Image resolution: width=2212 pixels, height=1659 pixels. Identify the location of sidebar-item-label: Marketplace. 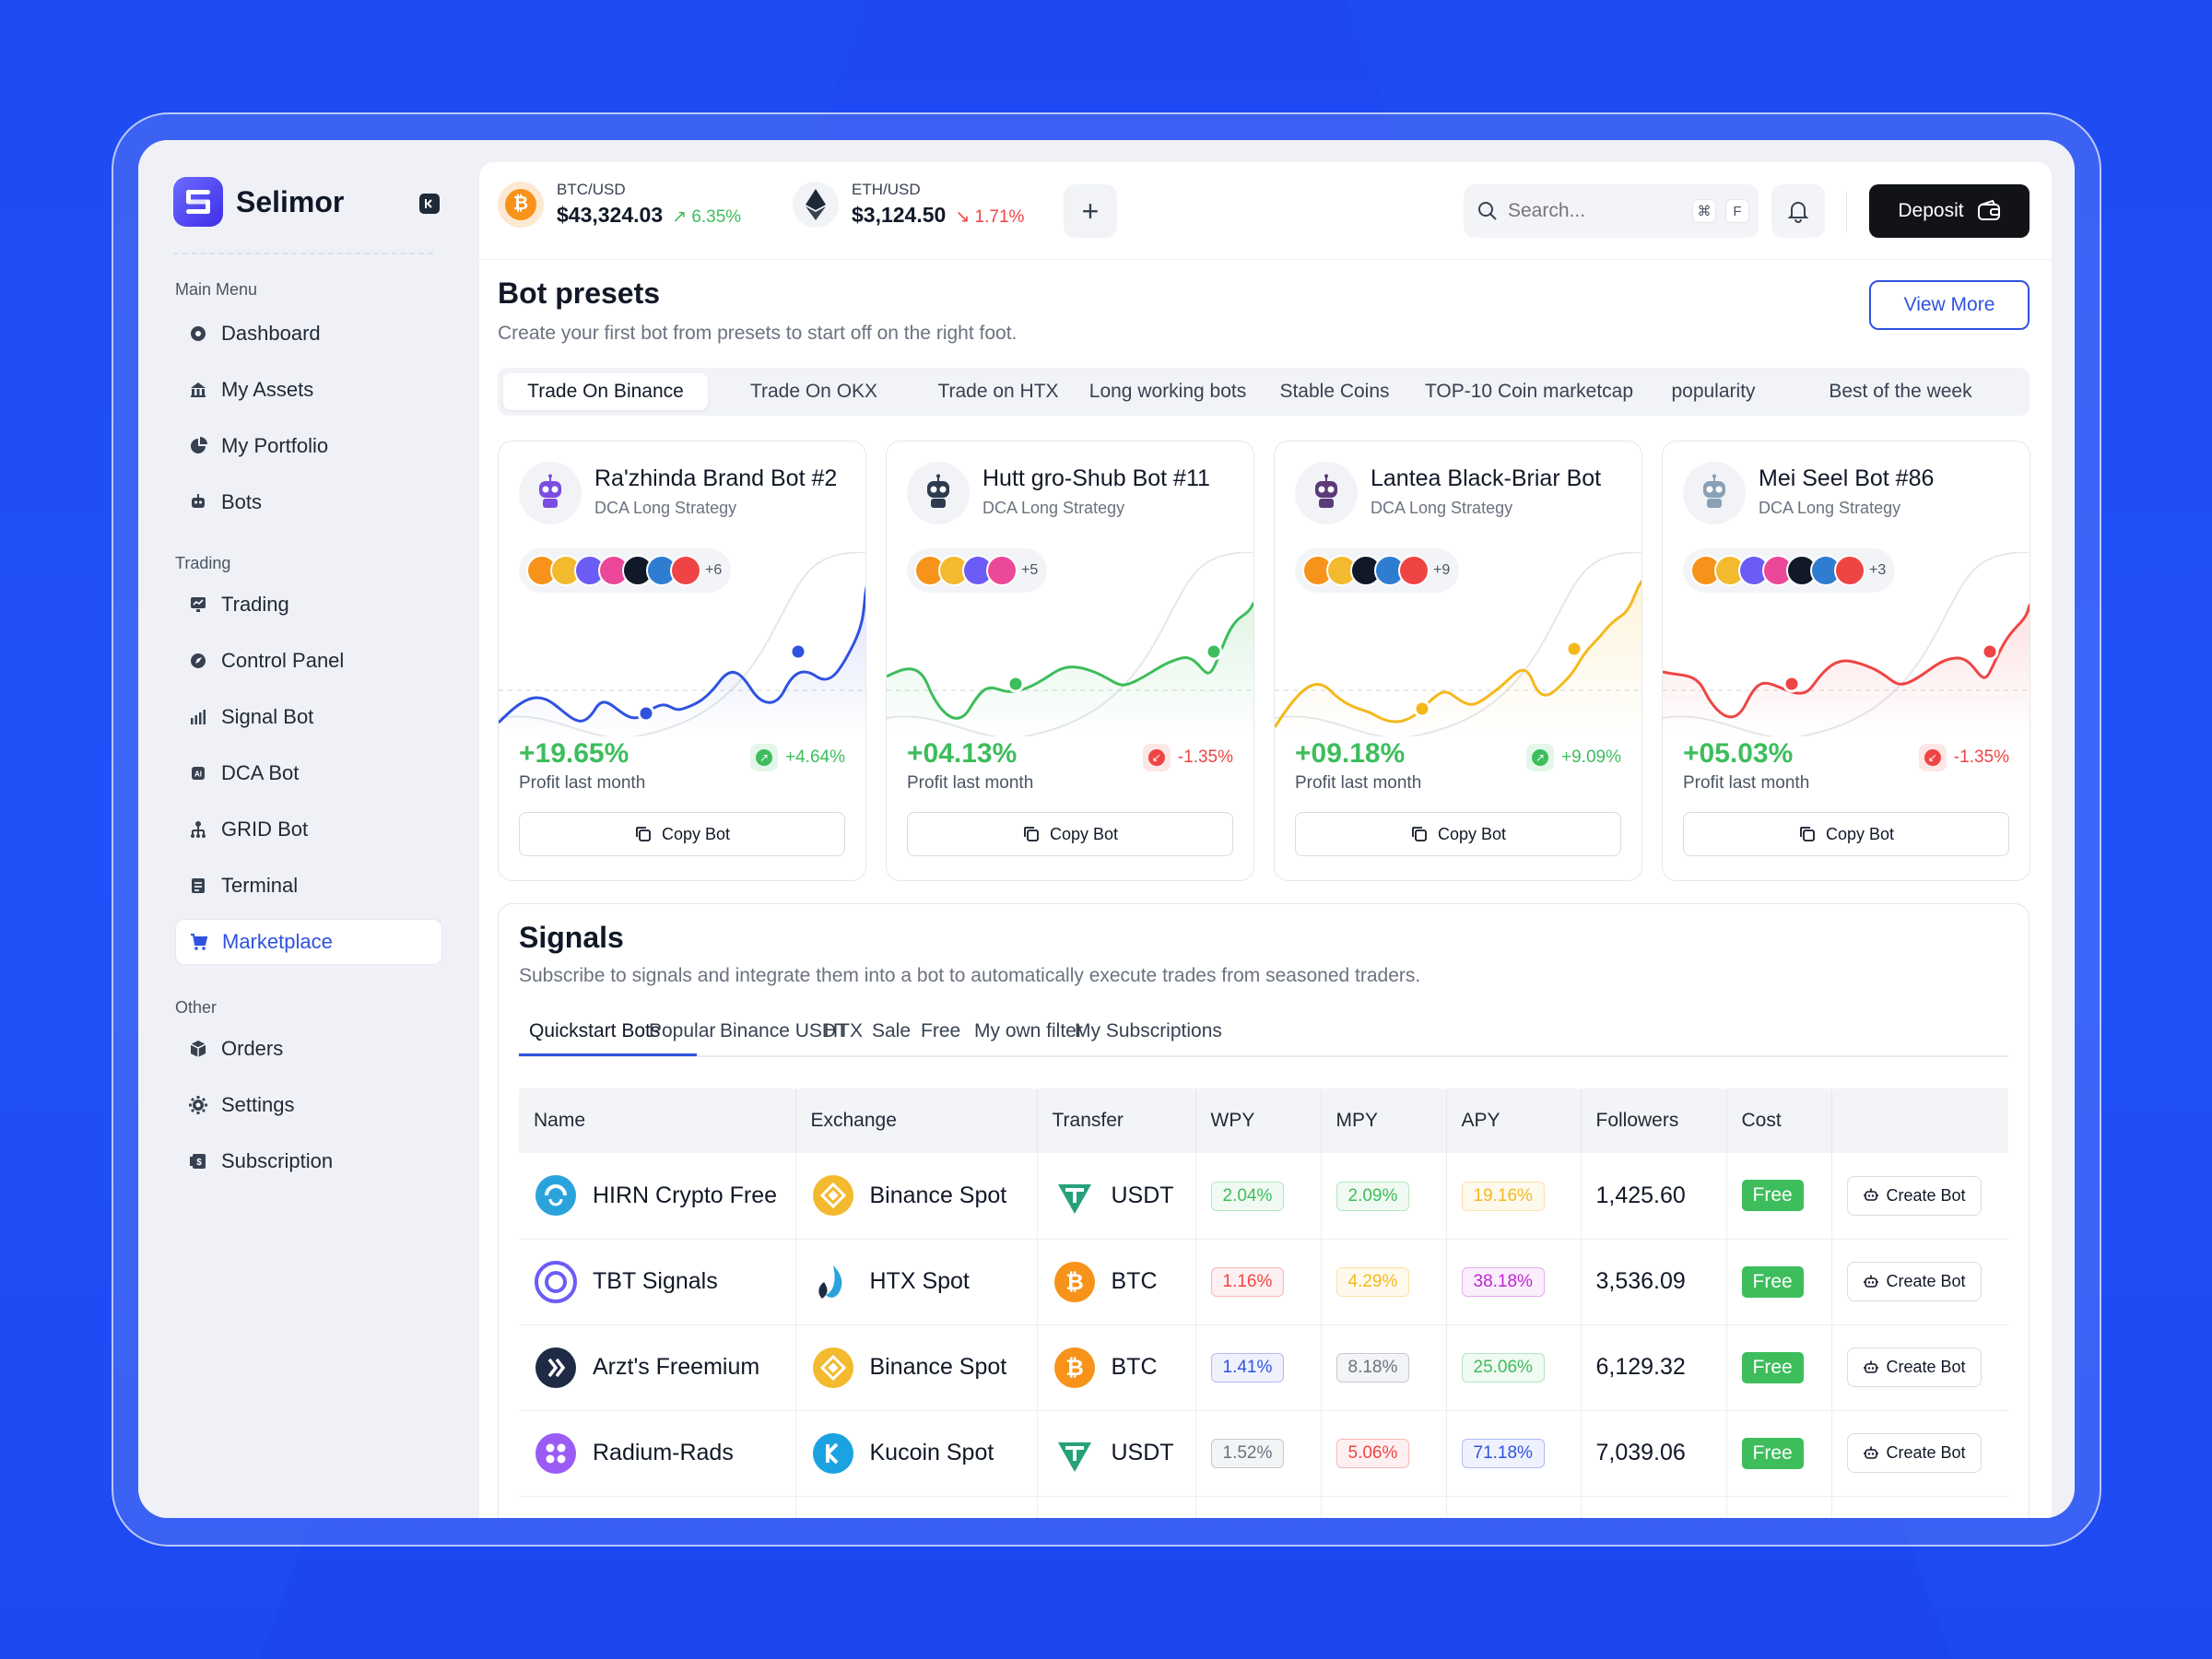
(277, 941).